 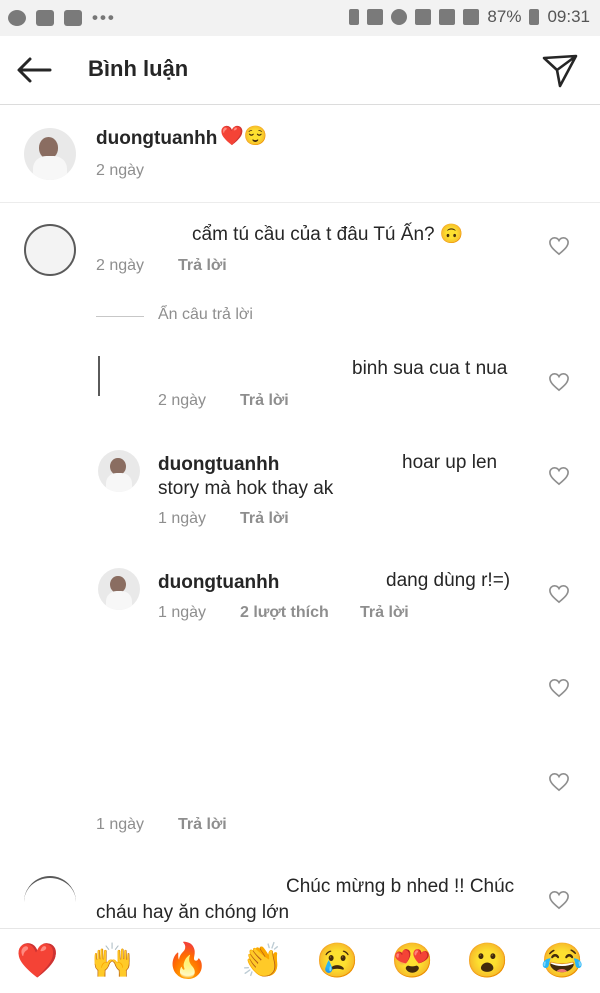 I want to click on wifi-icon, so click(x=423, y=17).